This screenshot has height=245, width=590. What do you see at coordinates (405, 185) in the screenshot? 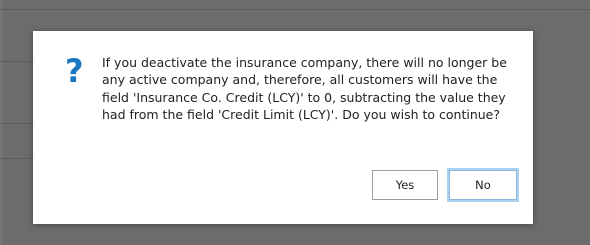
I see `yes-button: Yes` at bounding box center [405, 185].